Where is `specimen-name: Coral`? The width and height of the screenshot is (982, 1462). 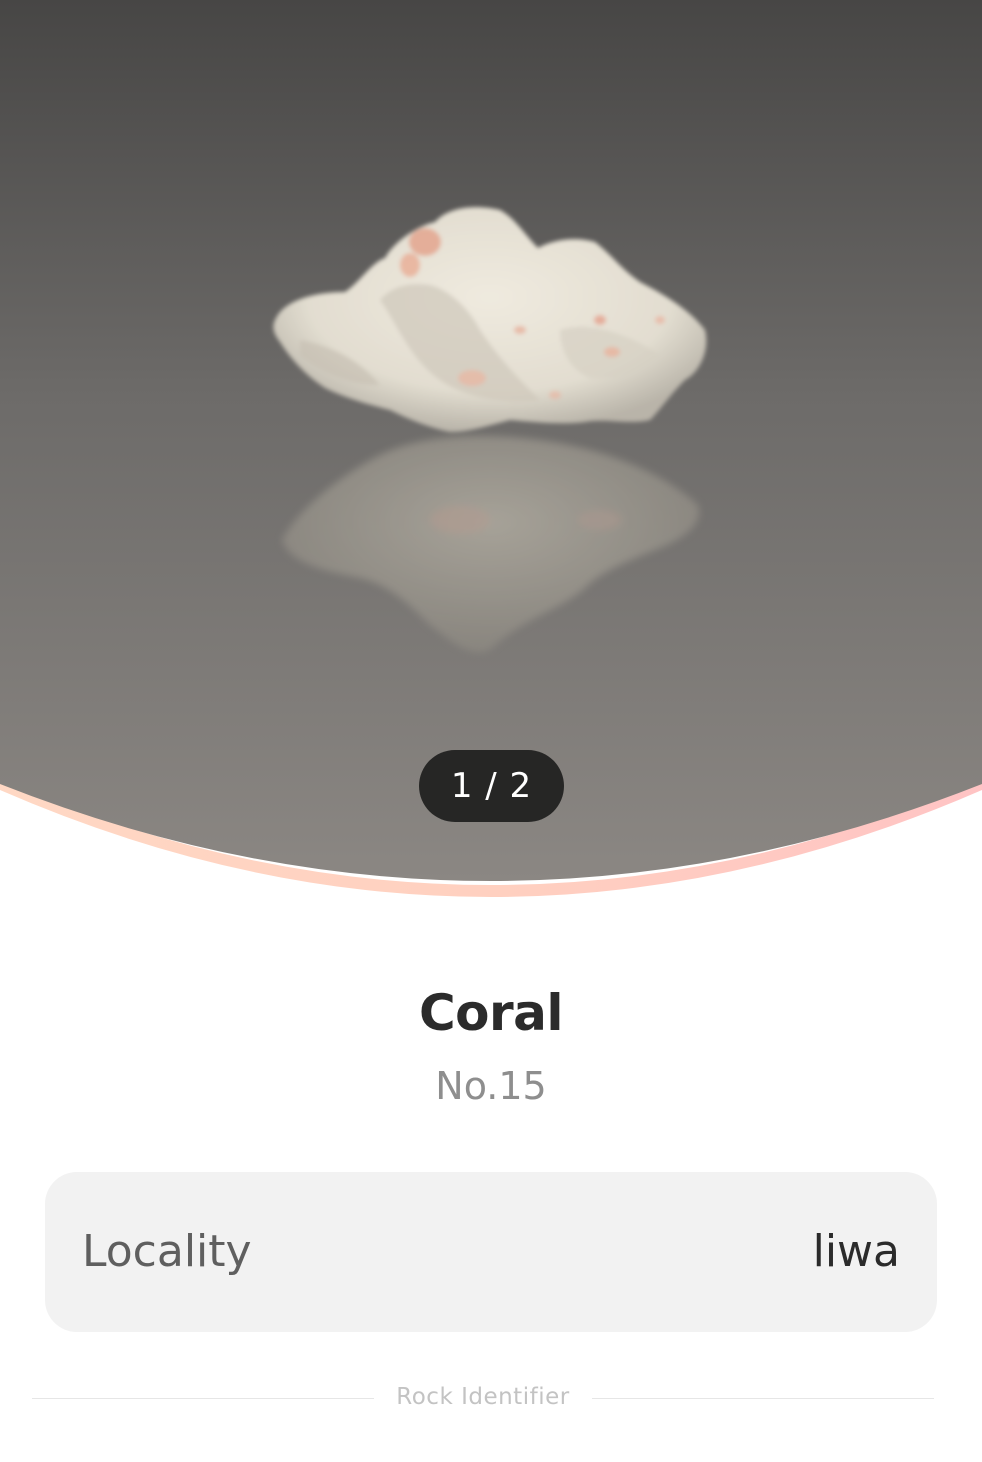
specimen-name: Coral is located at coordinates (491, 1013).